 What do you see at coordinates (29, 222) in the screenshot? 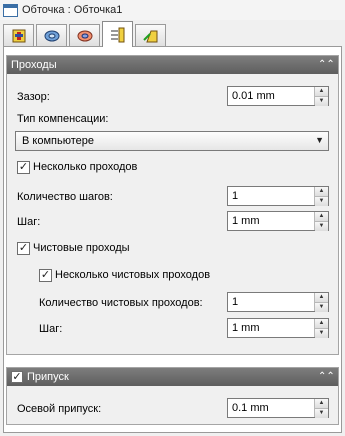
I see `step-label: Шаг:` at bounding box center [29, 222].